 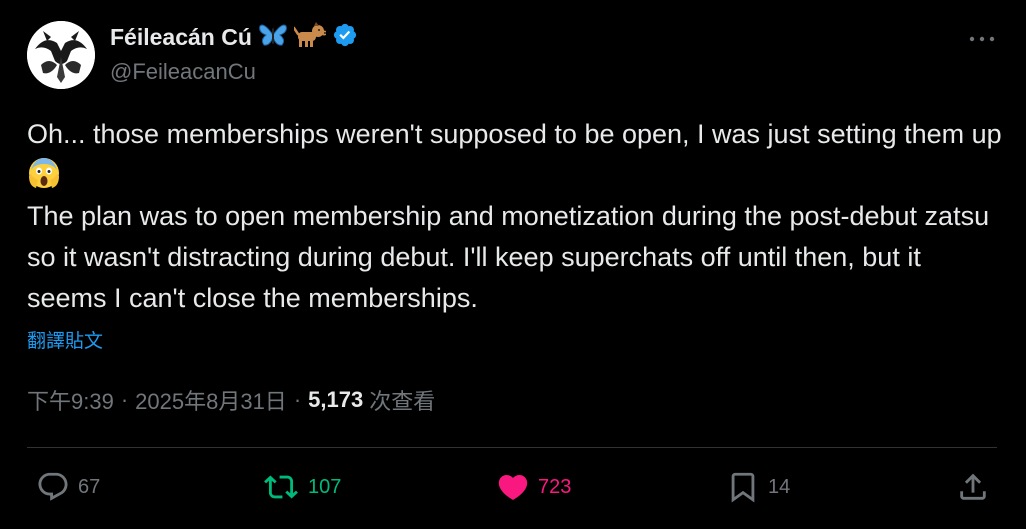 I want to click on face-screaming-in-fear-icon, so click(x=44, y=173).